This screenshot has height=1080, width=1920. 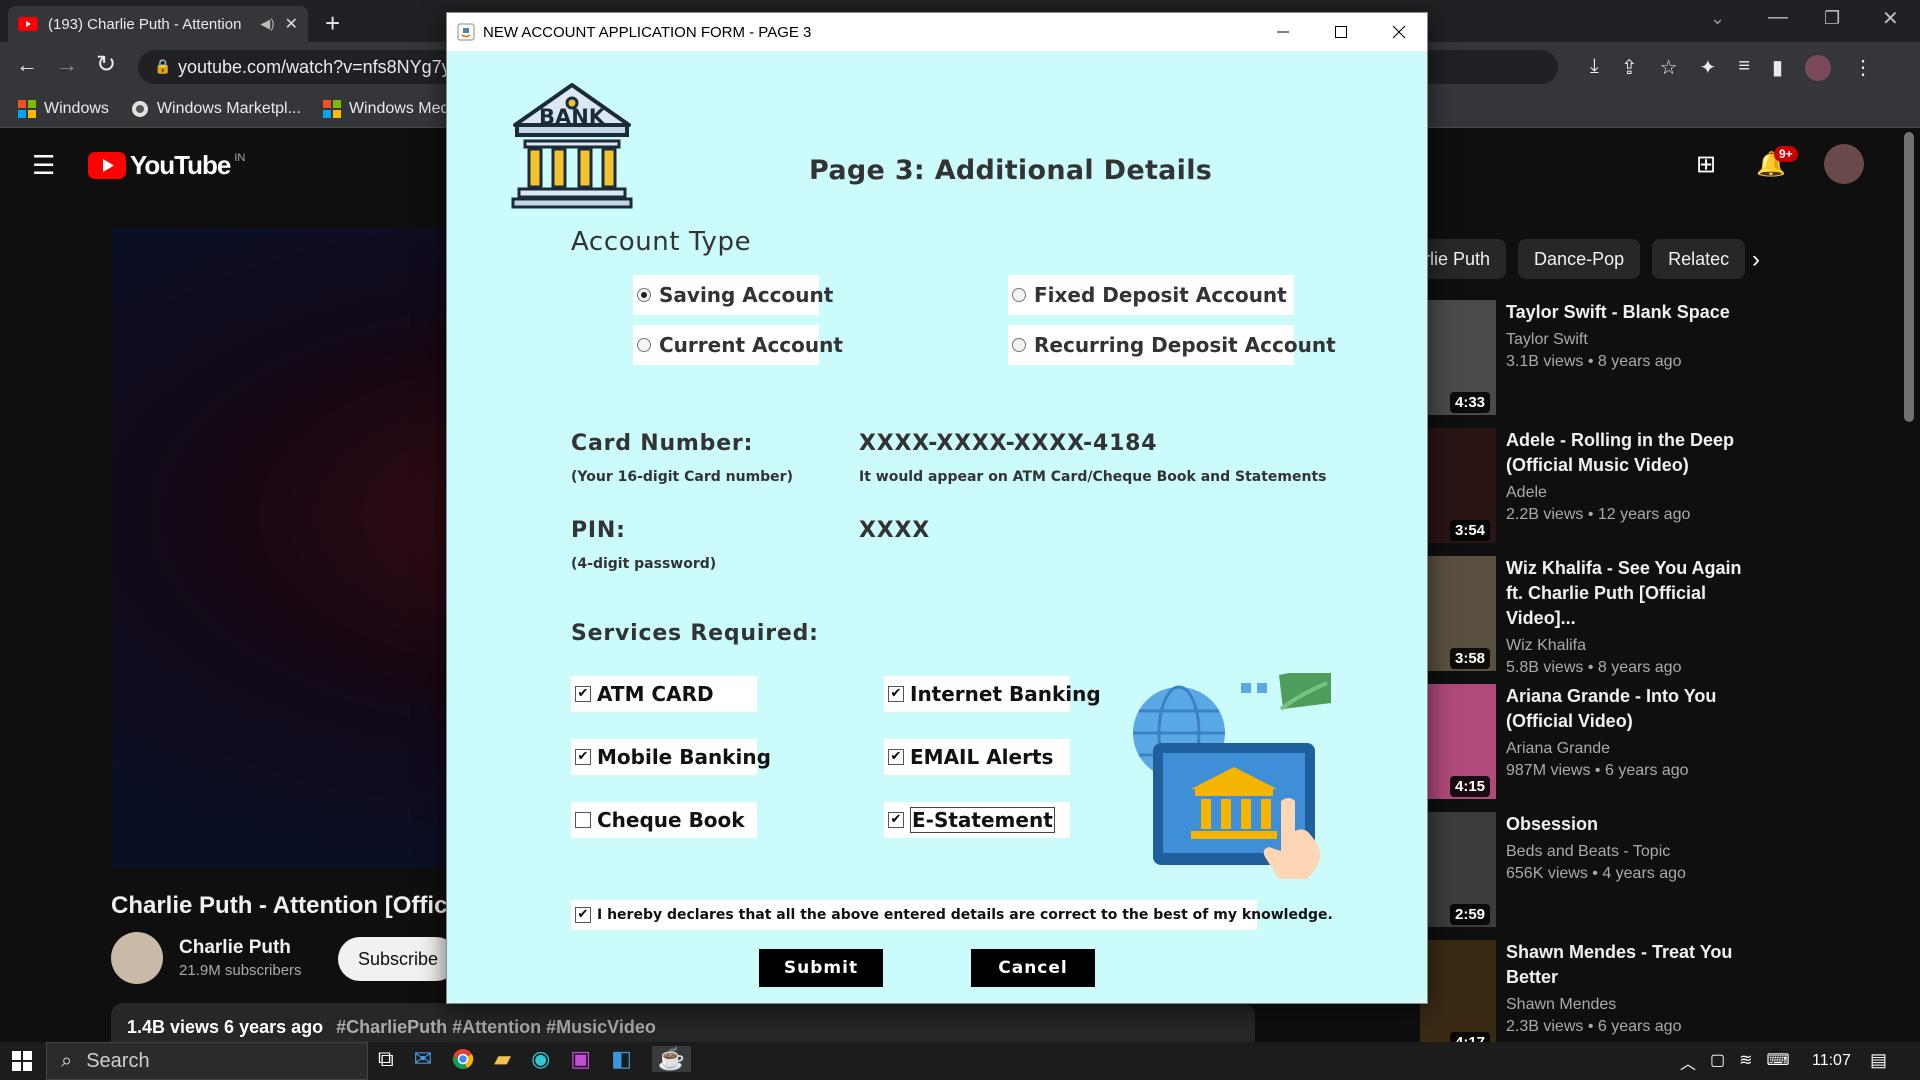 I want to click on notification-center-icon: ▤, so click(x=1878, y=1060).